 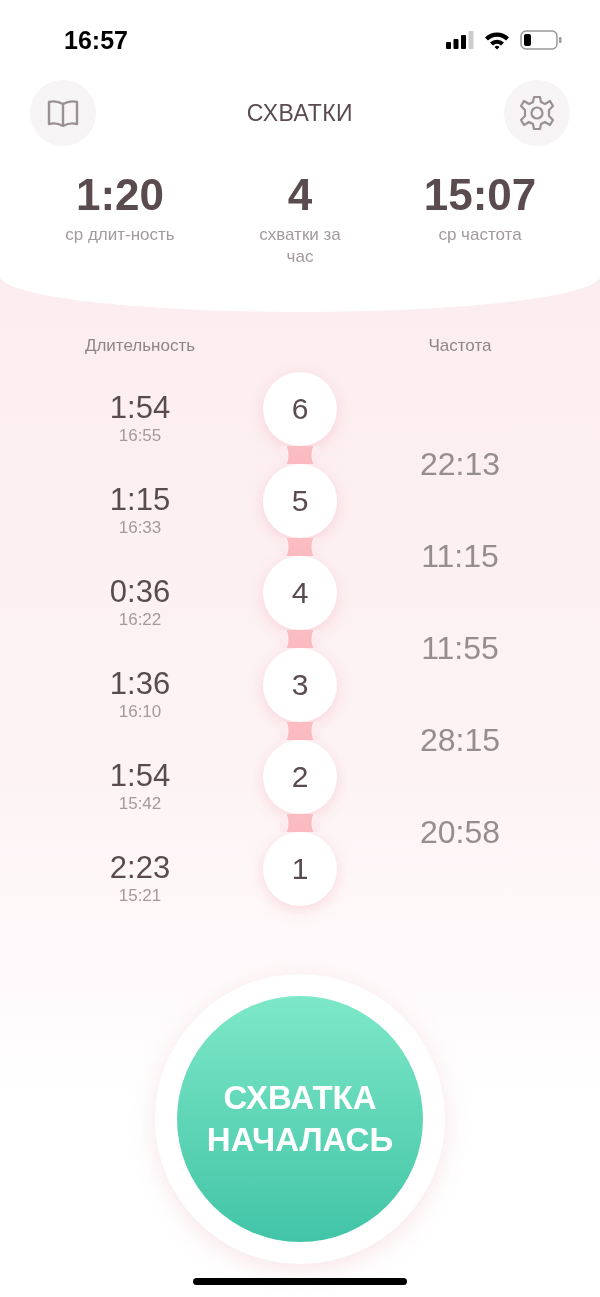 I want to click on contraction-duration: 1:36, so click(x=140, y=684).